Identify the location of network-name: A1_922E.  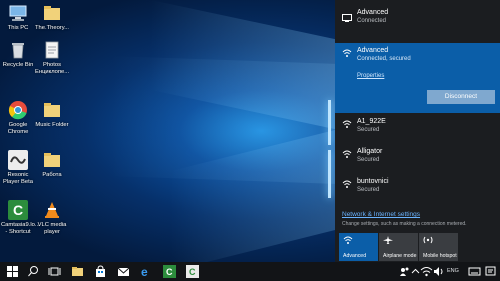
(371, 121).